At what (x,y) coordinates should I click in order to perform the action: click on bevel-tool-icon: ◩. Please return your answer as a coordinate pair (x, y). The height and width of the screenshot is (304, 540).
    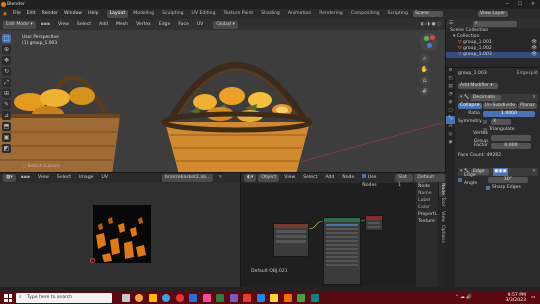
    Looking at the image, I should click on (6, 148).